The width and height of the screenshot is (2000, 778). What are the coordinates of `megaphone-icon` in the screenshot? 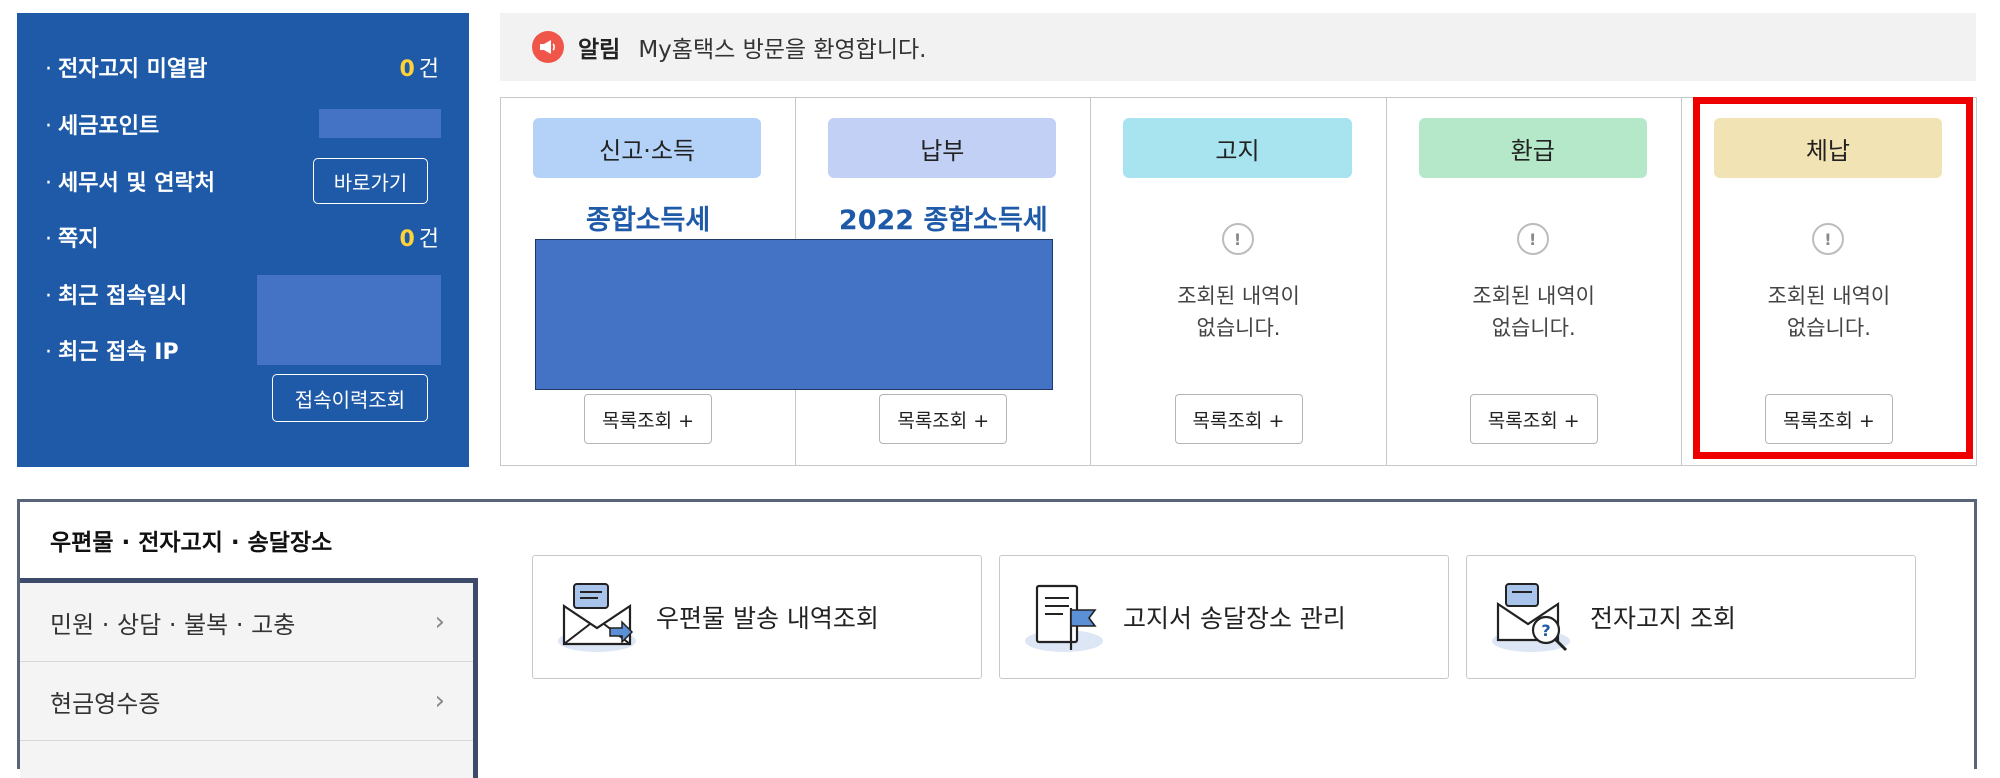 It's located at (548, 47).